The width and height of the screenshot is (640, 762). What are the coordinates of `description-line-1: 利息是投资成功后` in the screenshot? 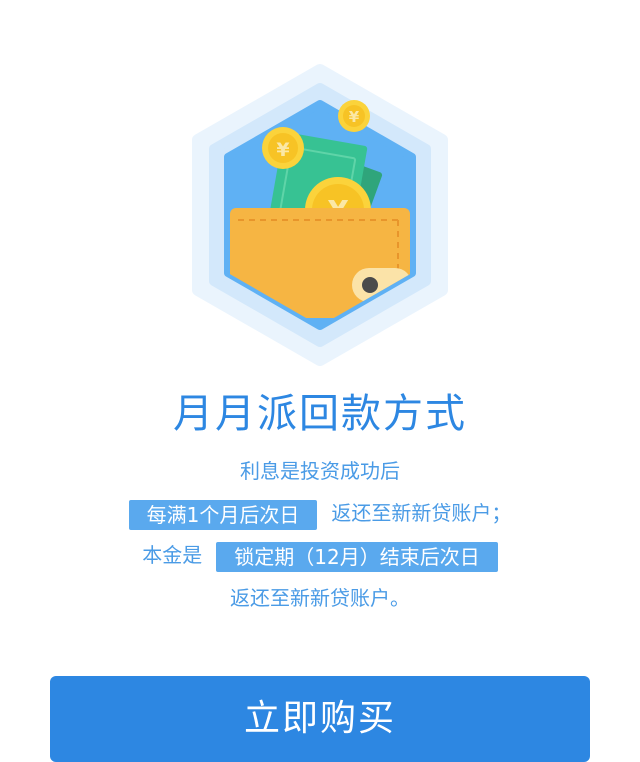 It's located at (320, 471).